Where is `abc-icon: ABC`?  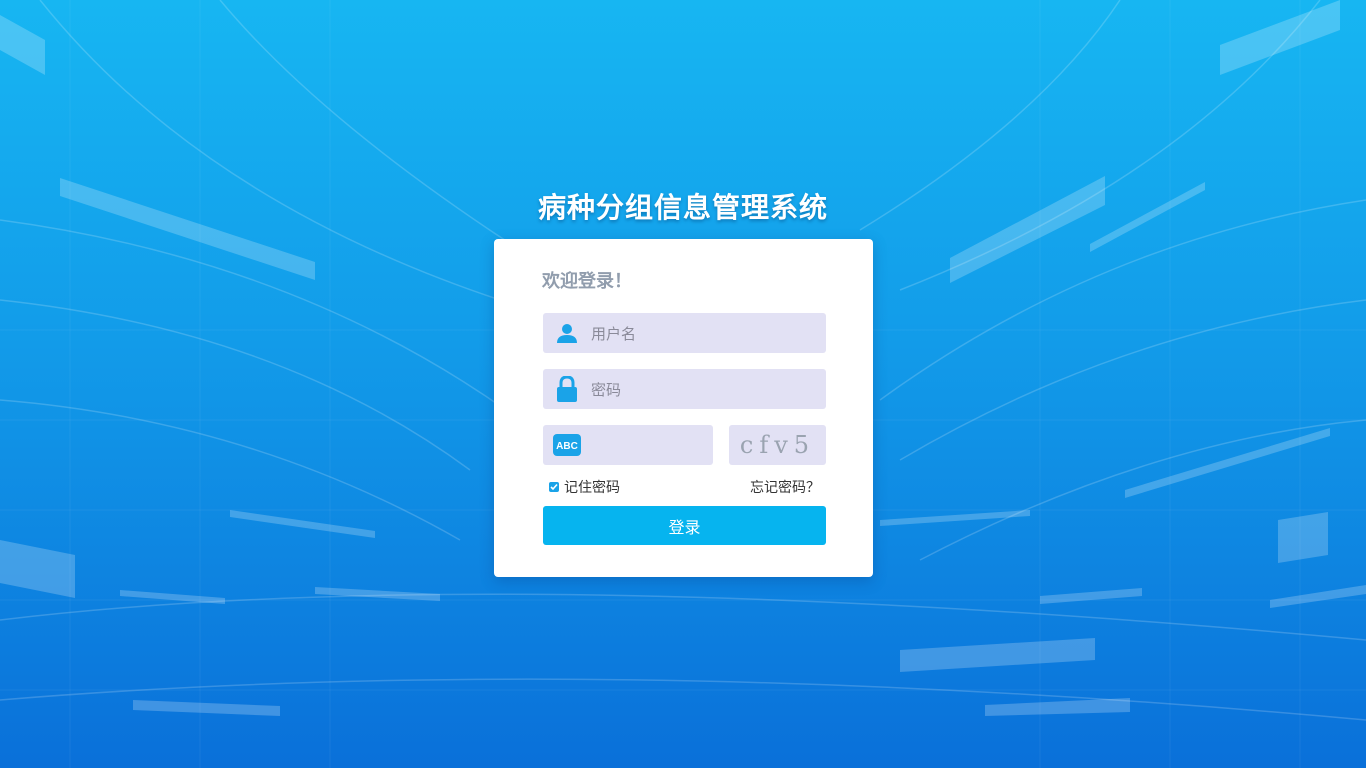 abc-icon: ABC is located at coordinates (567, 445).